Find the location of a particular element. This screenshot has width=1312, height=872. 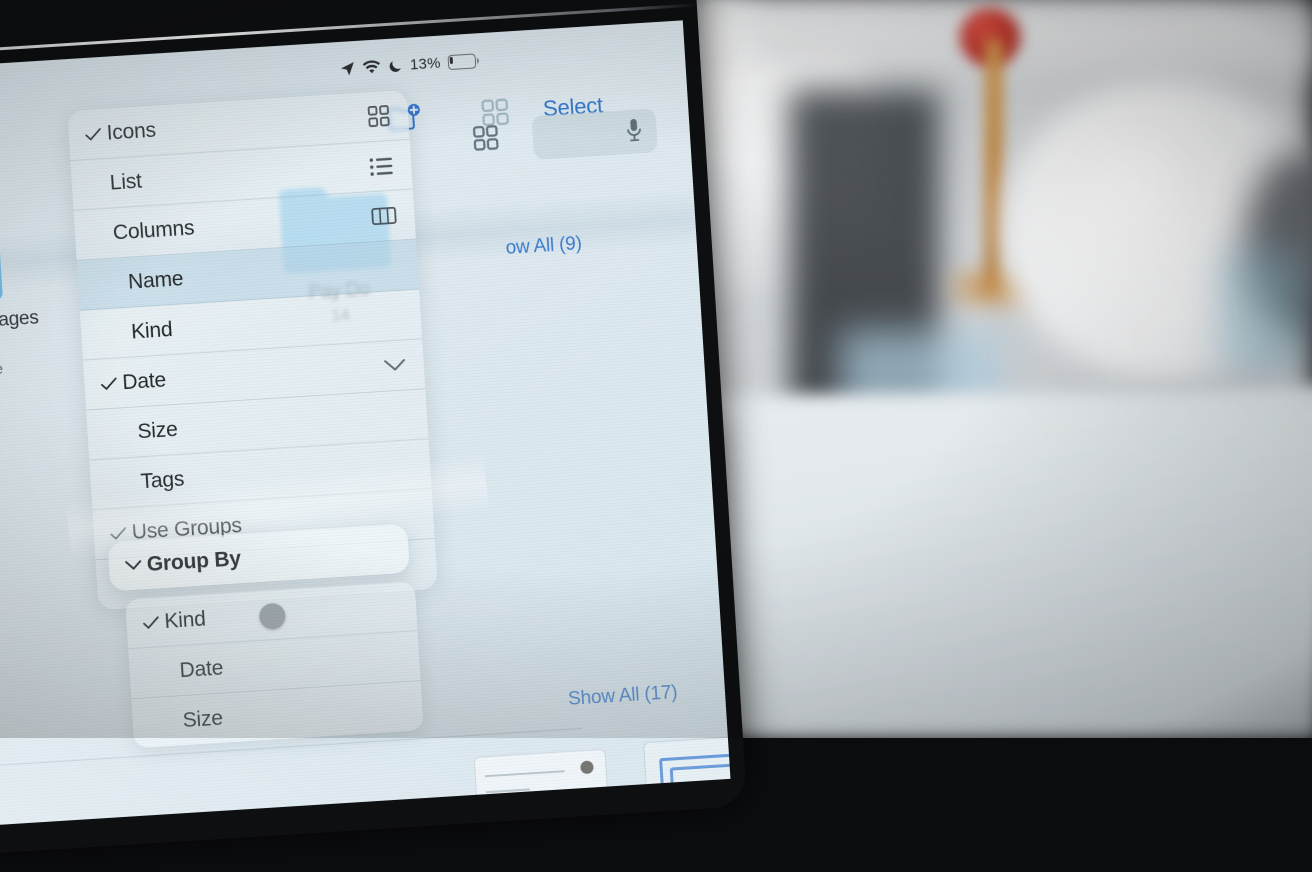

group-by-item-label: Size is located at coordinates (202, 719).